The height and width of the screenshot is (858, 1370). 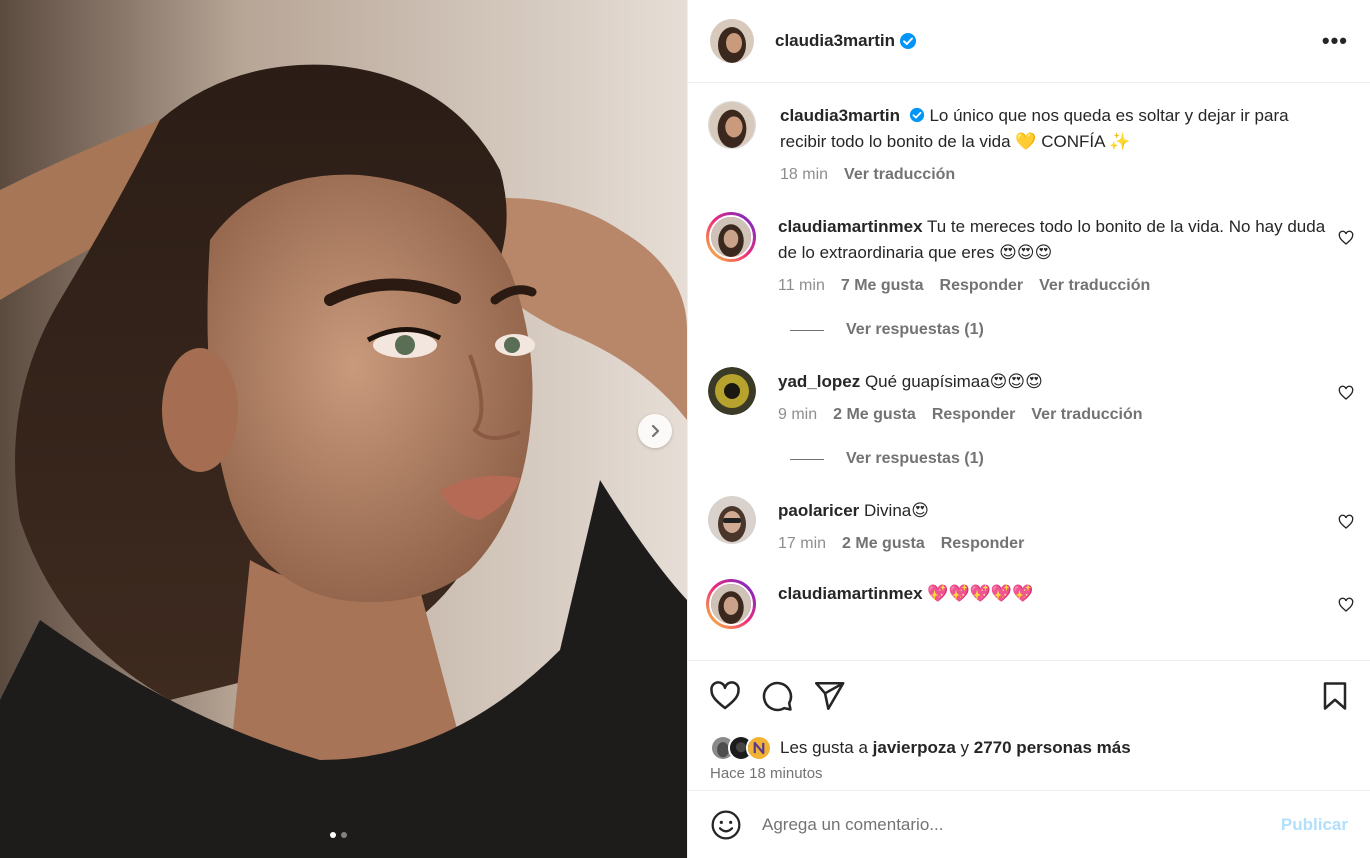 What do you see at coordinates (726, 825) in the screenshot?
I see `emoji-icon` at bounding box center [726, 825].